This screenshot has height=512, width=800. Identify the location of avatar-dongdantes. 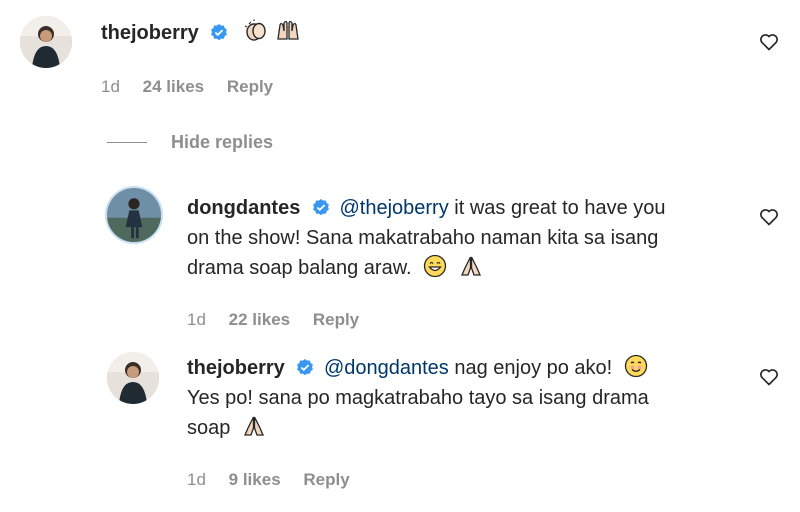
(134, 215).